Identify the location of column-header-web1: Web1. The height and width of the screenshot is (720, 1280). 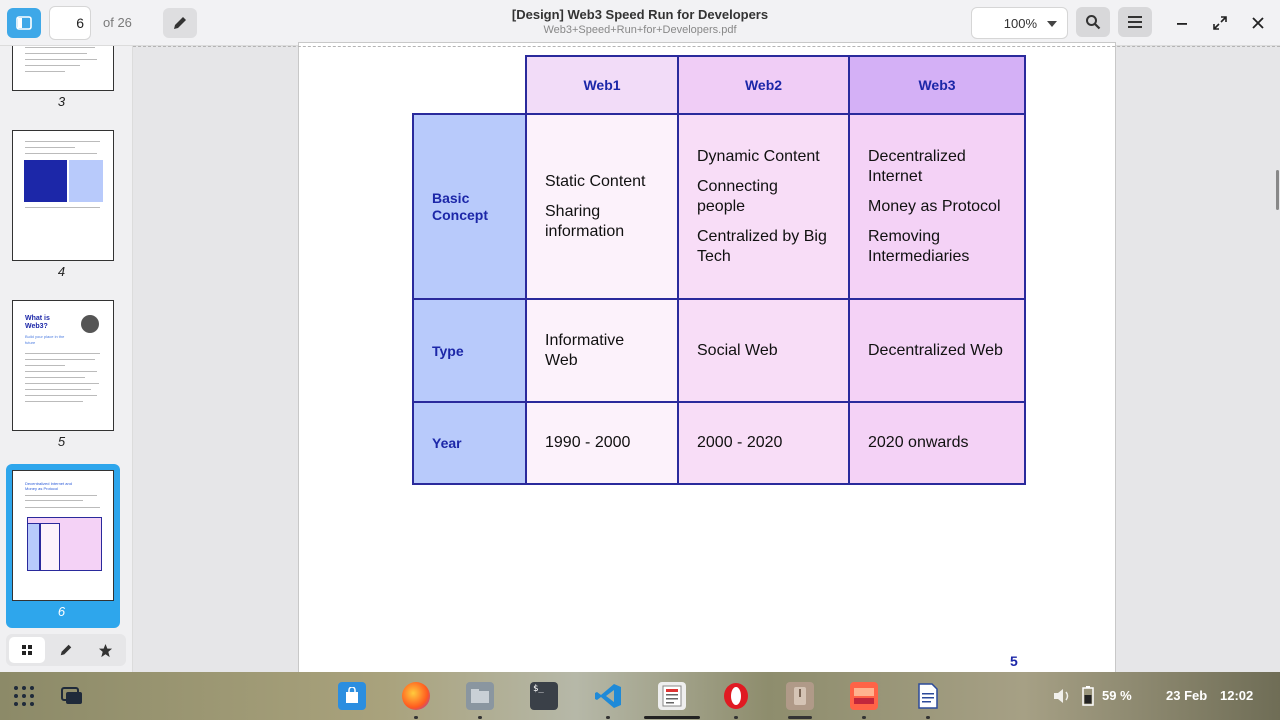
(602, 85).